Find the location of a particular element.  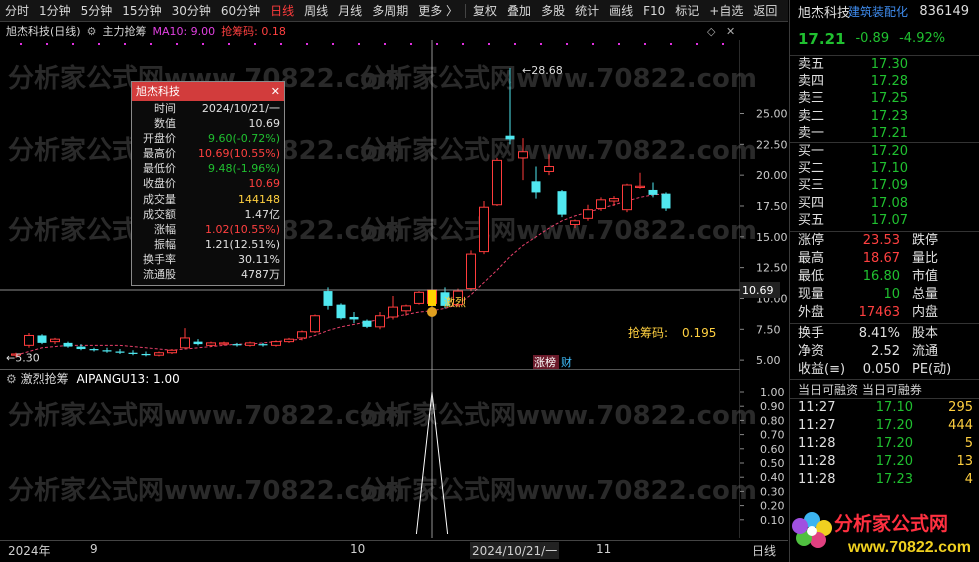

toolbar-item-18: +自选 is located at coordinates (726, 11).